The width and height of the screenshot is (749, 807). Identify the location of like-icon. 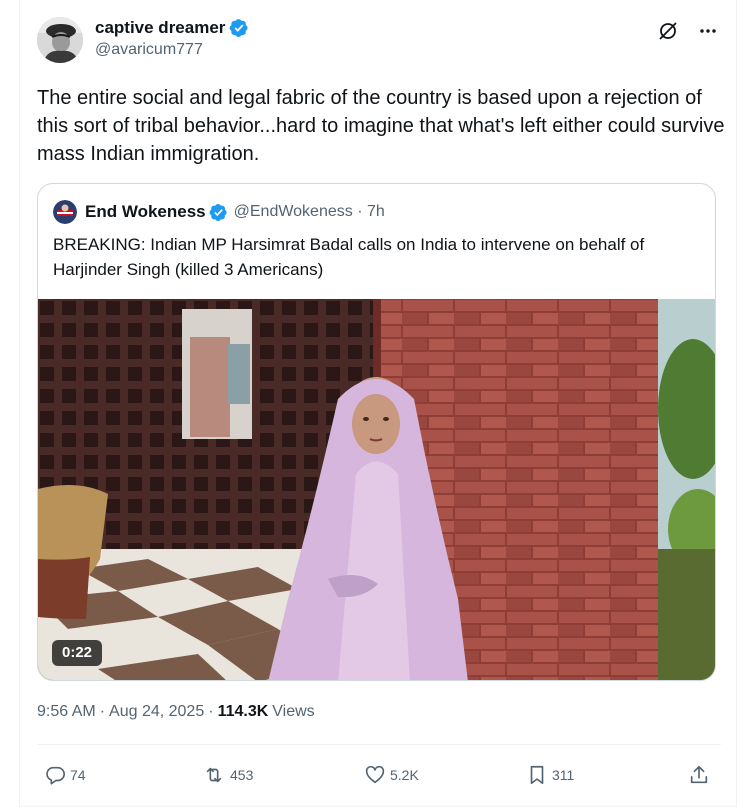
(375, 775).